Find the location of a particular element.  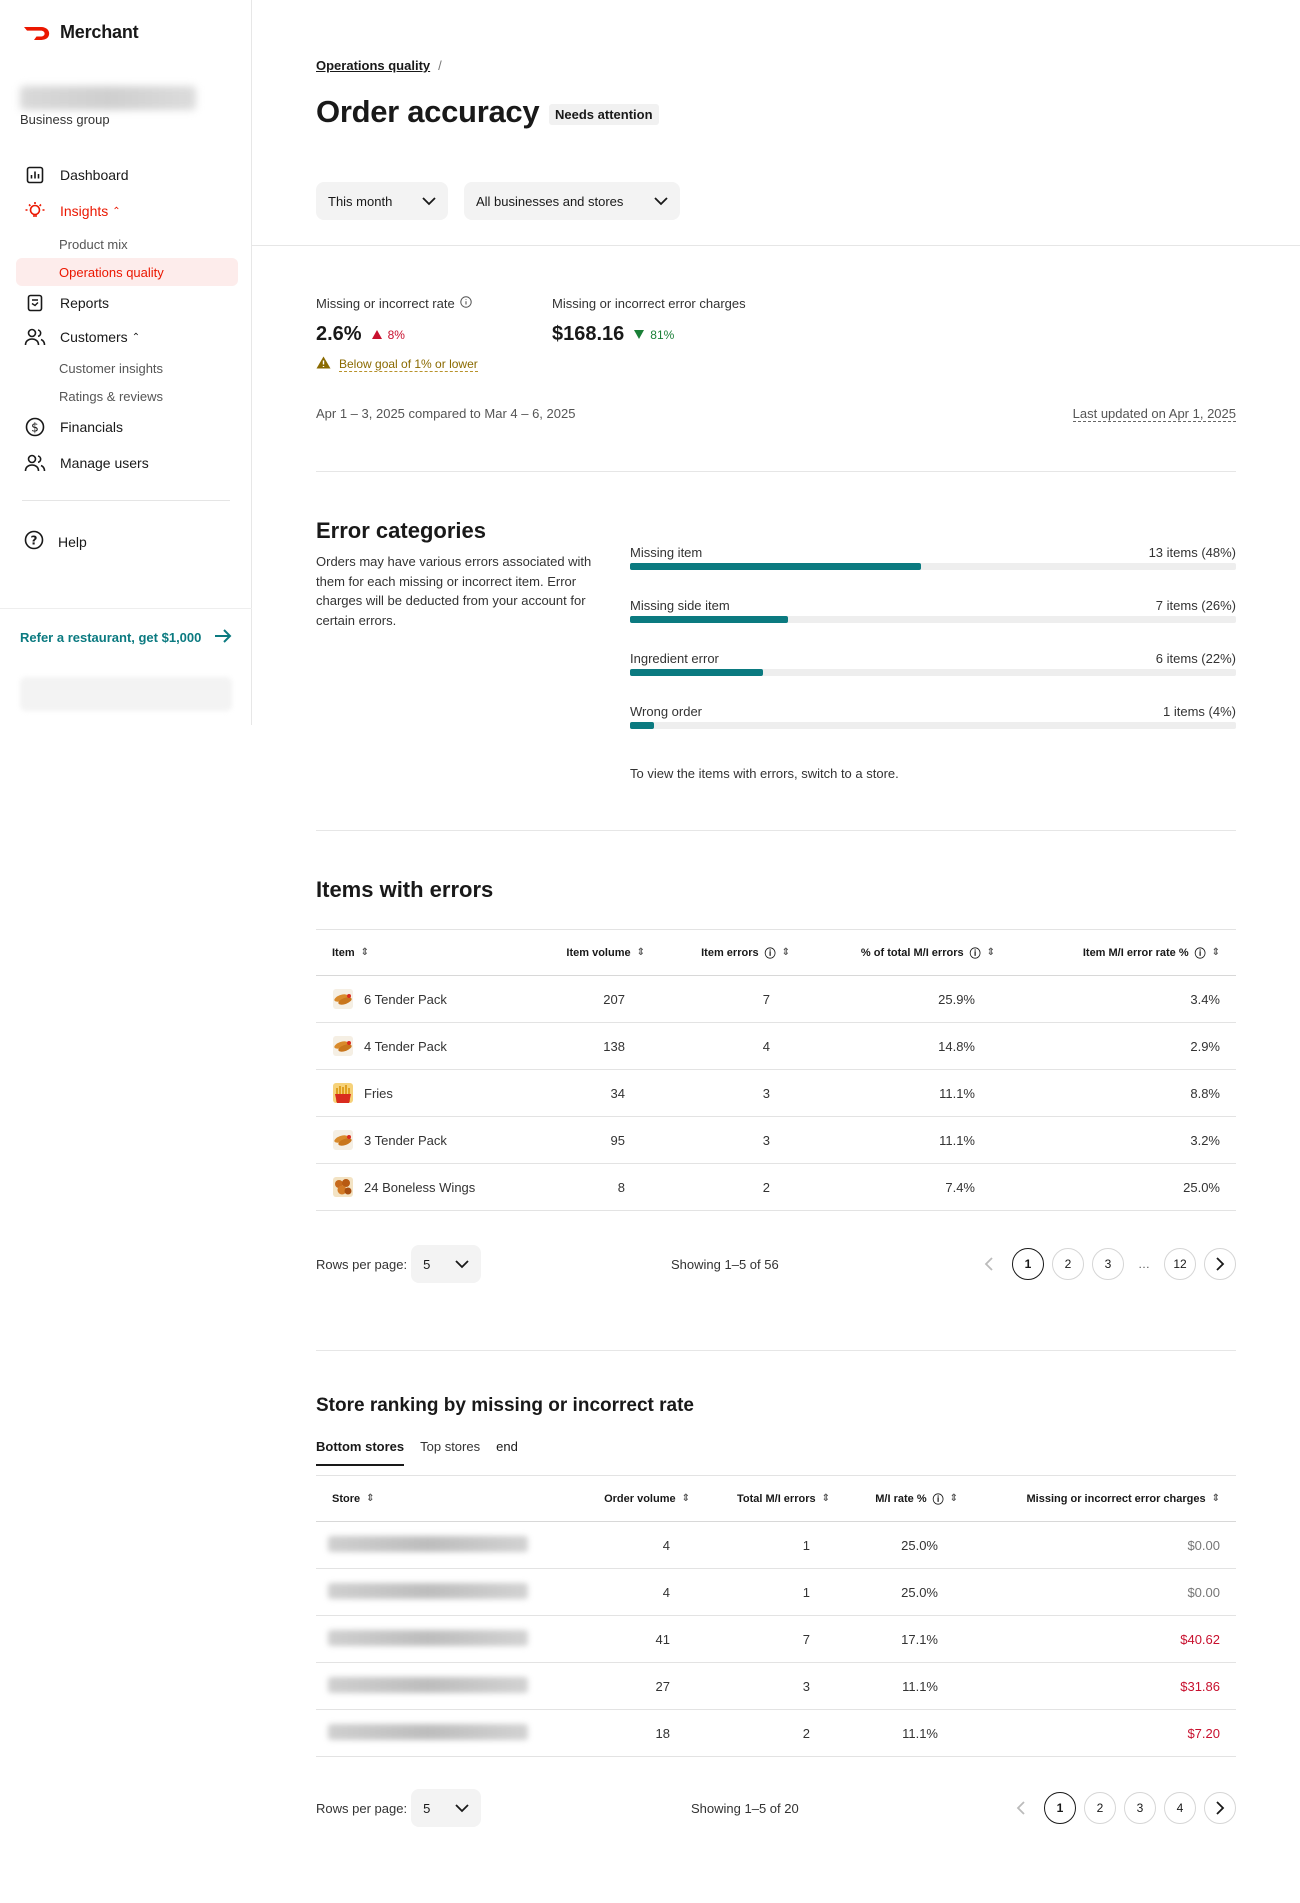

sidebar-item-manage-users: Manage users is located at coordinates (127, 463).